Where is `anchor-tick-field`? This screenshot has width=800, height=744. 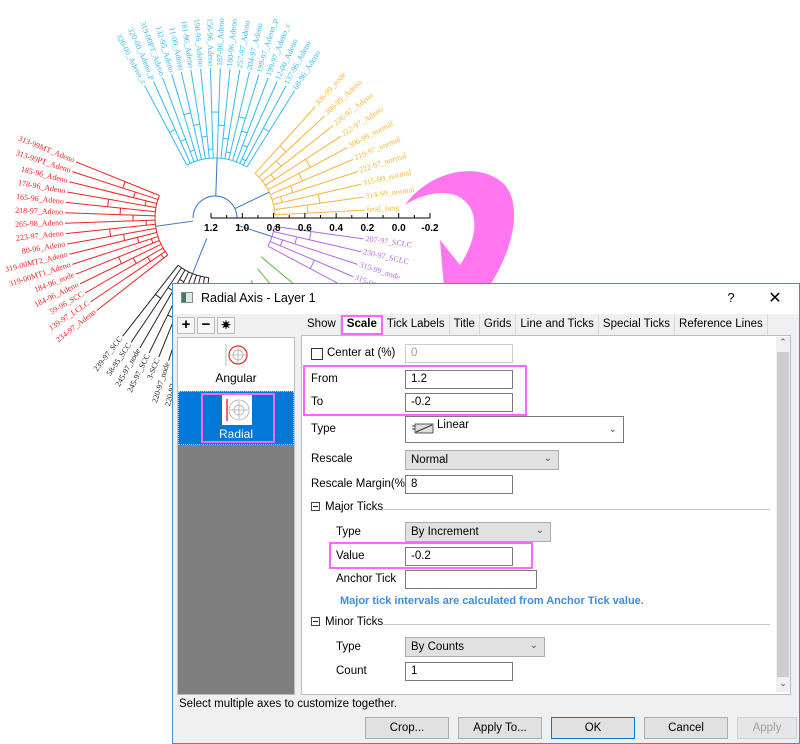 anchor-tick-field is located at coordinates (471, 579).